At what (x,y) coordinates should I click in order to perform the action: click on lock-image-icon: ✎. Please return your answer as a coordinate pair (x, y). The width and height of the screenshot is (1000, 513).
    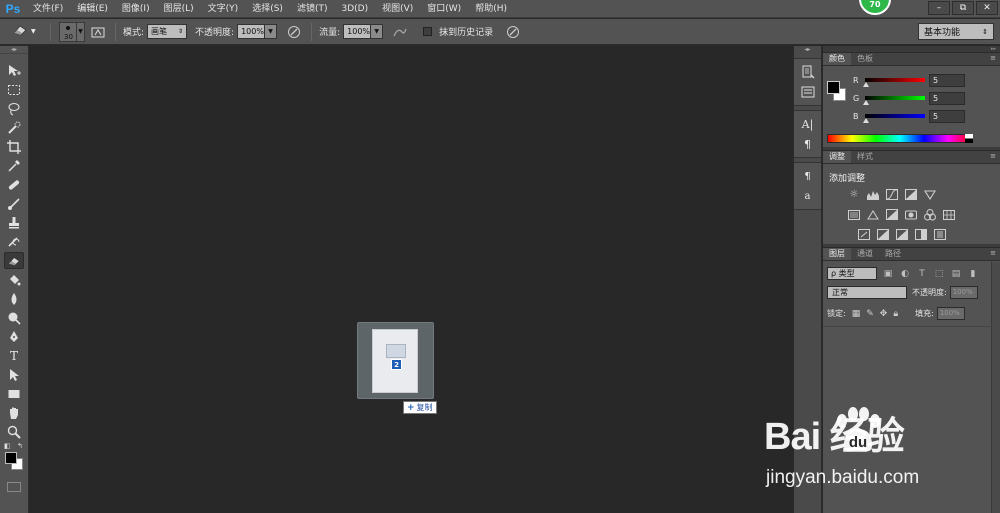
    Looking at the image, I should click on (870, 314).